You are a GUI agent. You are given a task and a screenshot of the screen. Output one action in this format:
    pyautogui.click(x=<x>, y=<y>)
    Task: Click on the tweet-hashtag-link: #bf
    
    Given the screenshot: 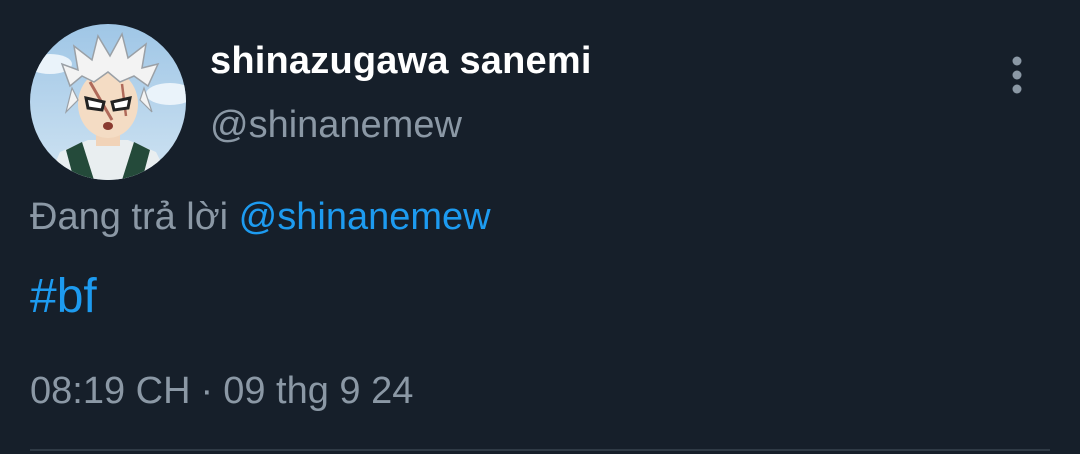 What is the action you would take?
    pyautogui.click(x=63, y=297)
    